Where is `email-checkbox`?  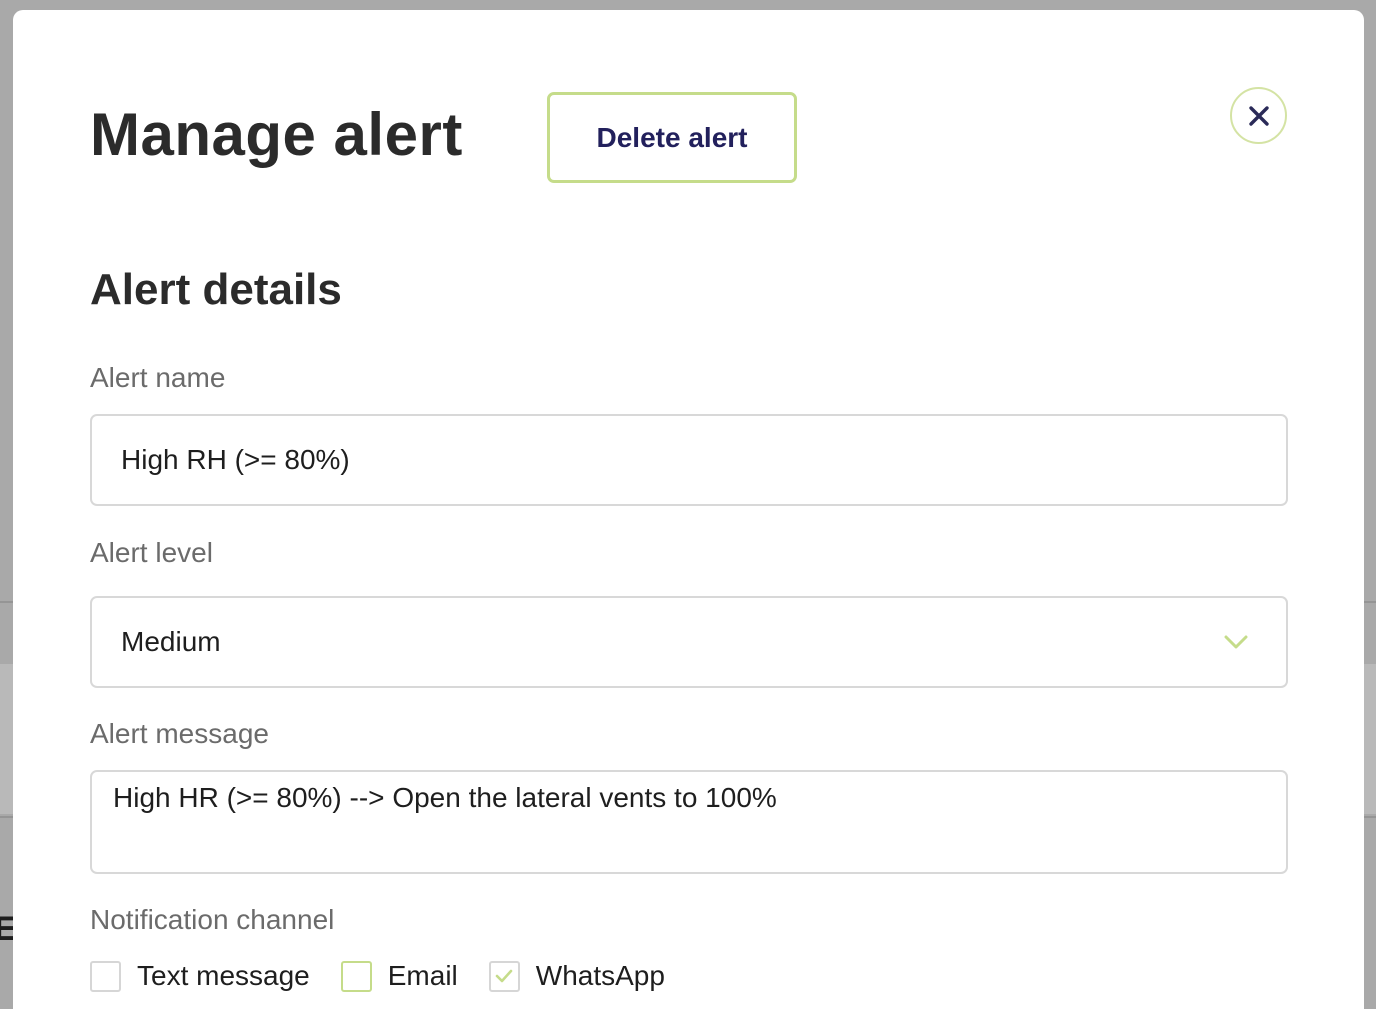
email-checkbox is located at coordinates (356, 976).